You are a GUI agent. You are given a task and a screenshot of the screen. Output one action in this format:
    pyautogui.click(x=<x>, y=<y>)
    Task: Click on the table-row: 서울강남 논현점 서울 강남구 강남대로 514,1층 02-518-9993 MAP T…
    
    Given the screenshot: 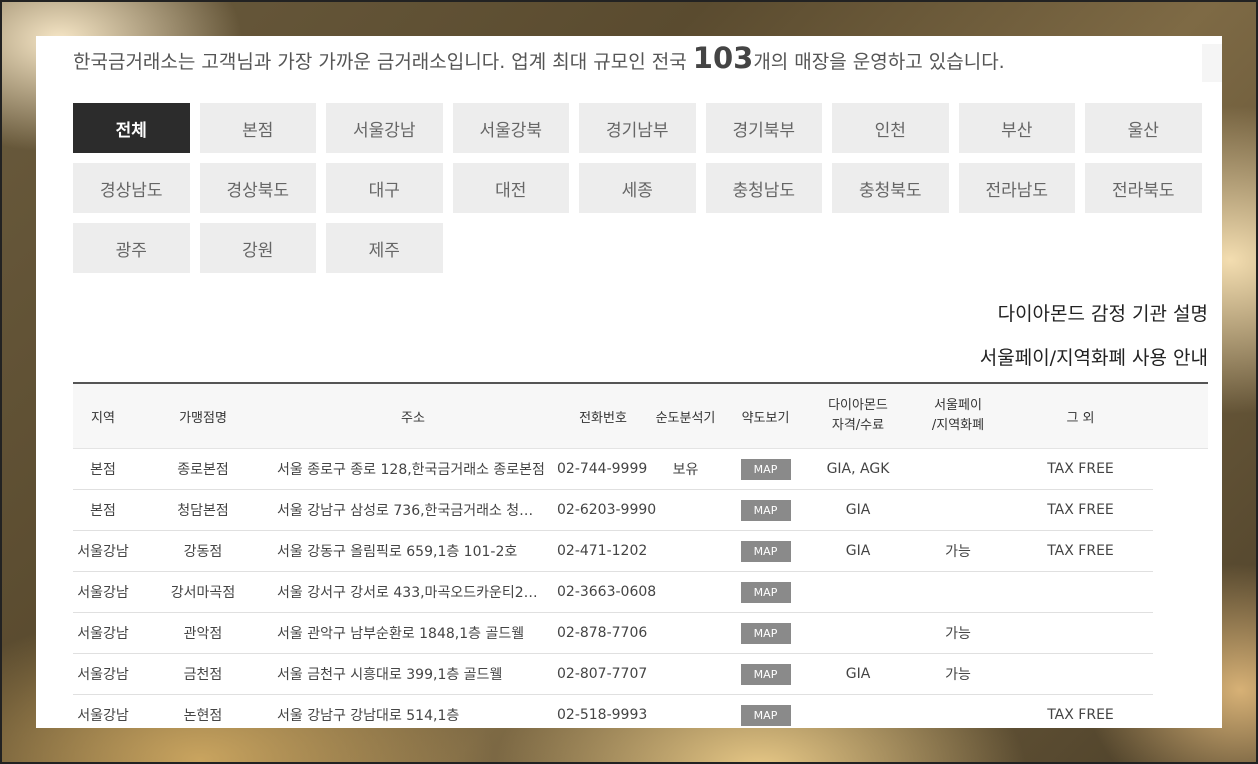 What is the action you would take?
    pyautogui.click(x=613, y=711)
    